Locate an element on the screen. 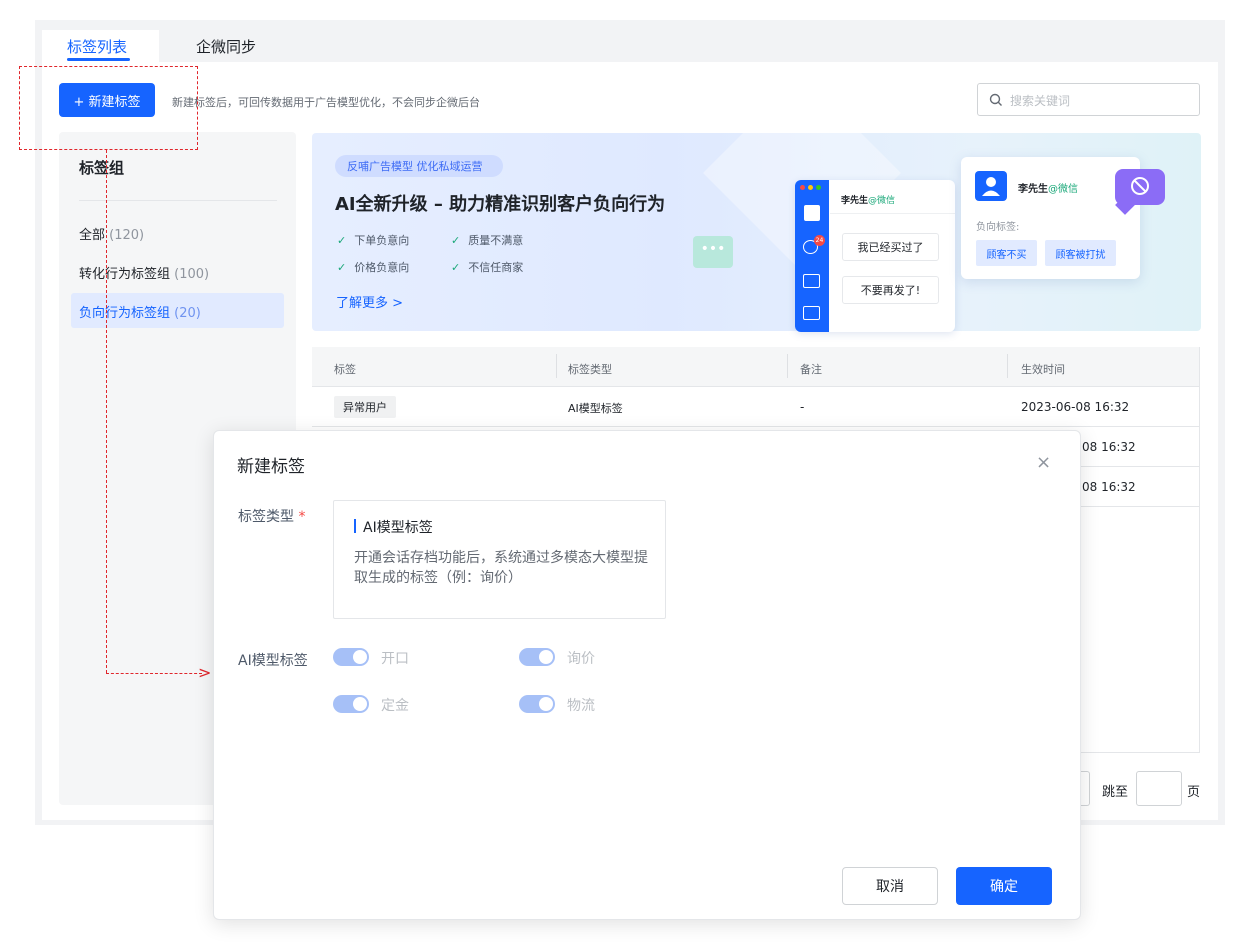 This screenshot has width=1247, height=950. phone-contact-name: 李先生@微信 is located at coordinates (868, 199).